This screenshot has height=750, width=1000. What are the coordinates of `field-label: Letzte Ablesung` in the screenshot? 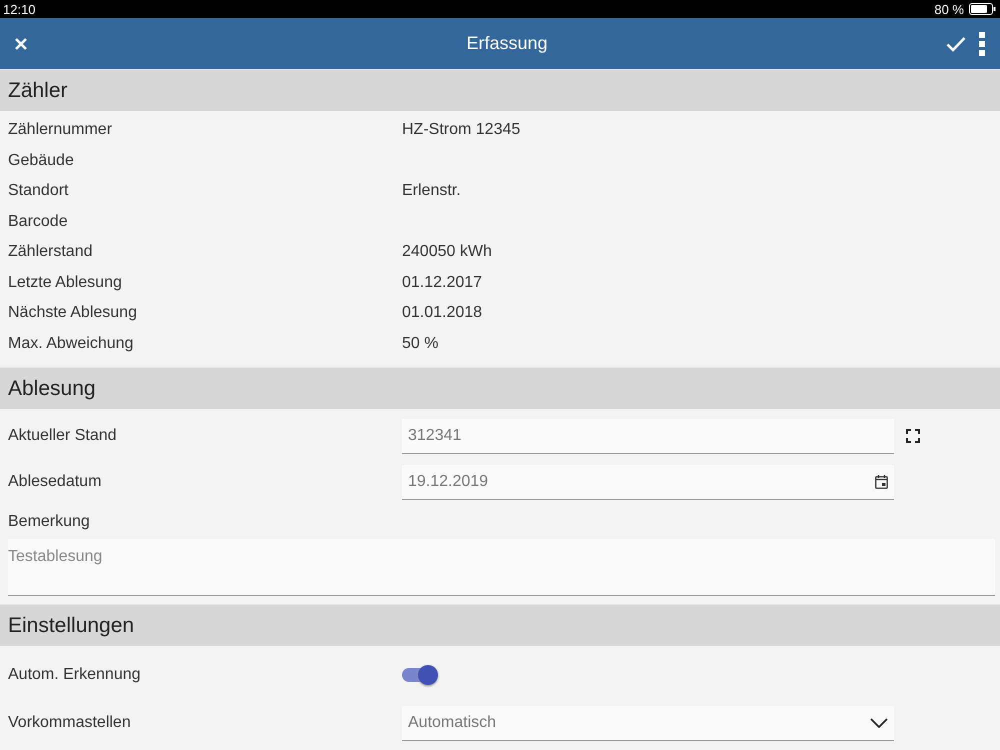 It's located at (65, 283).